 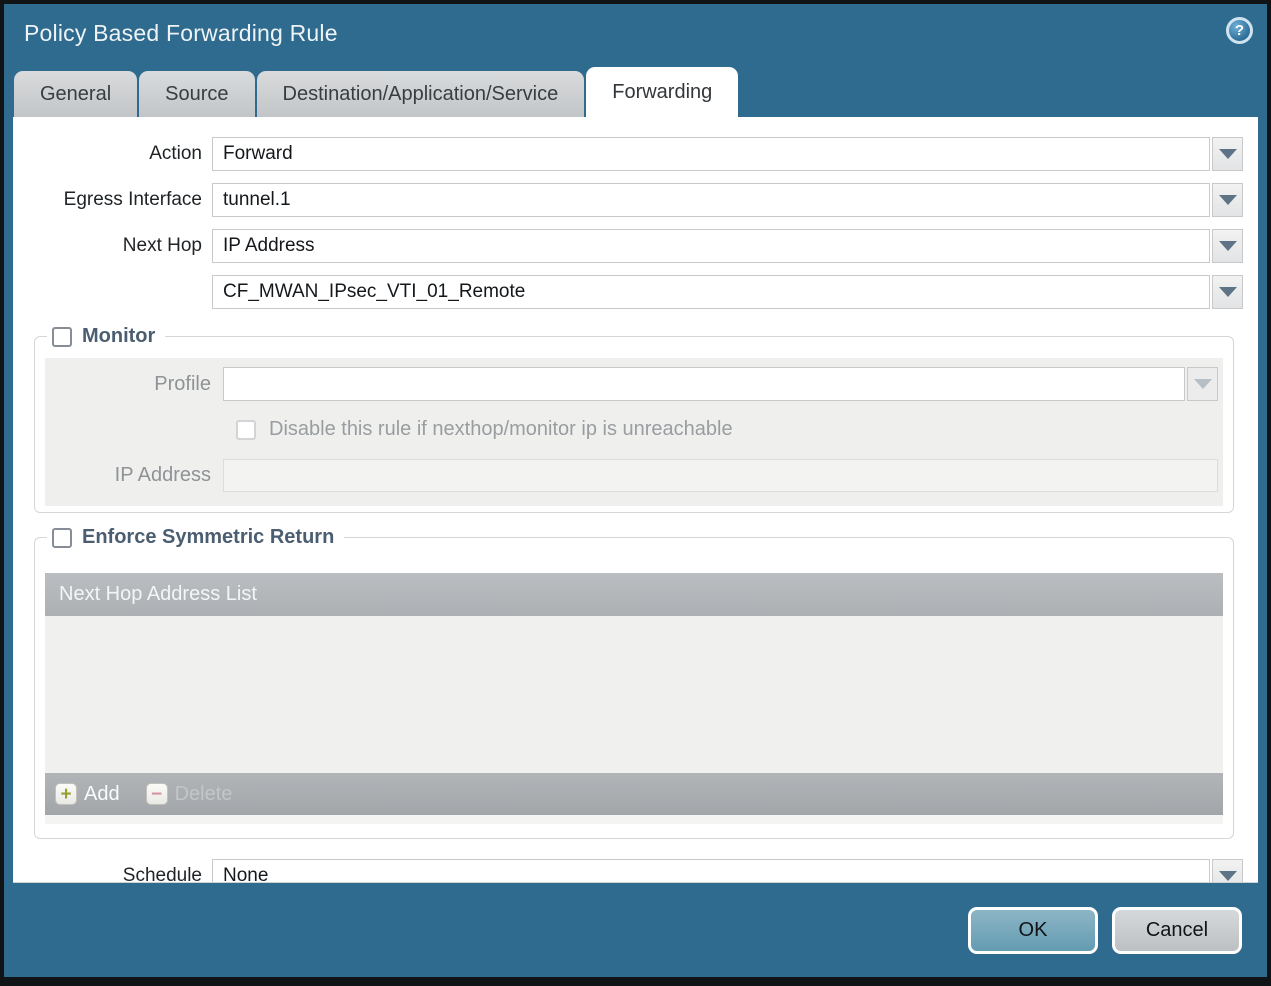 I want to click on cancel-button: Cancel, so click(x=1177, y=930).